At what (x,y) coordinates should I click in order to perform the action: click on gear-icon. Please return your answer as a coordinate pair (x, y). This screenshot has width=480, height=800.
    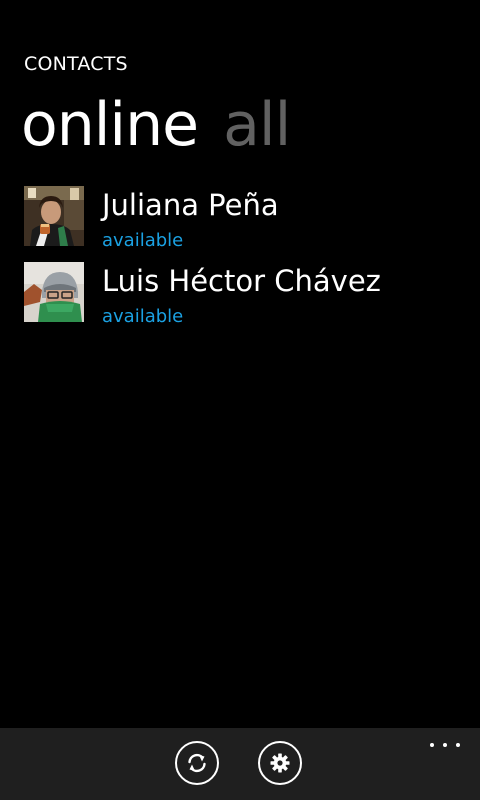
    Looking at the image, I should click on (280, 763).